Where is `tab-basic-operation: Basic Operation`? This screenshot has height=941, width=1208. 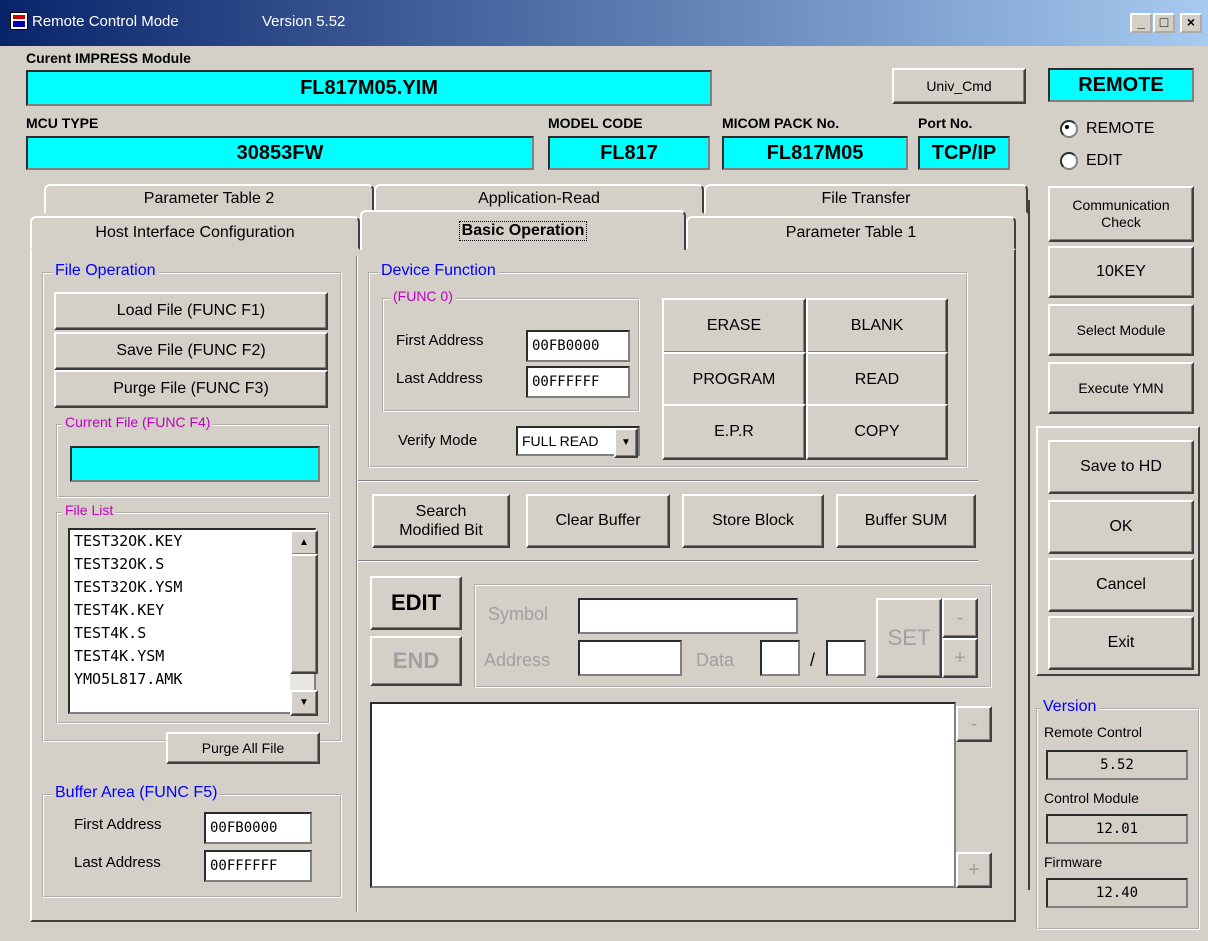
tab-basic-operation: Basic Operation is located at coordinates (523, 230).